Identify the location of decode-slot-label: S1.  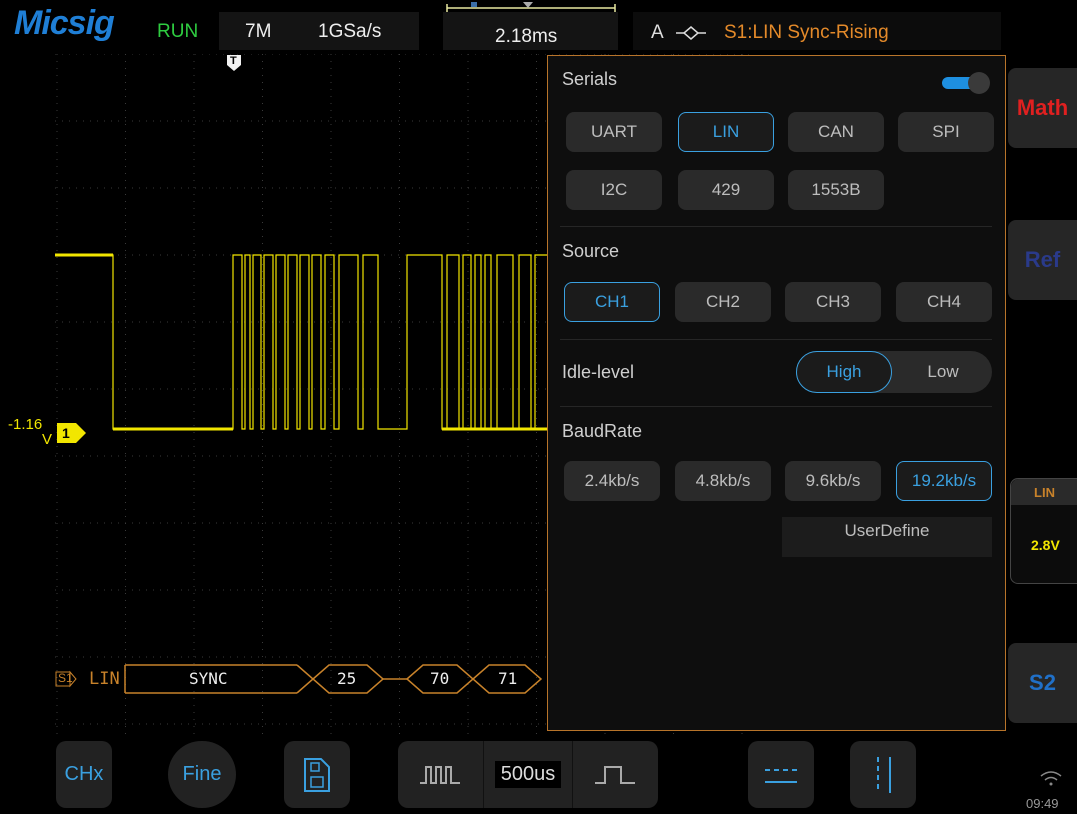
(65, 678).